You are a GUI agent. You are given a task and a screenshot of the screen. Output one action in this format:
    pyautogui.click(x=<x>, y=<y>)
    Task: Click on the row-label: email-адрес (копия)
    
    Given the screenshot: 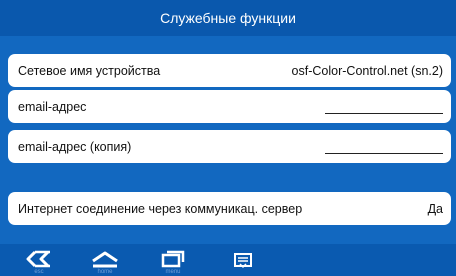 What is the action you would take?
    pyautogui.click(x=75, y=146)
    